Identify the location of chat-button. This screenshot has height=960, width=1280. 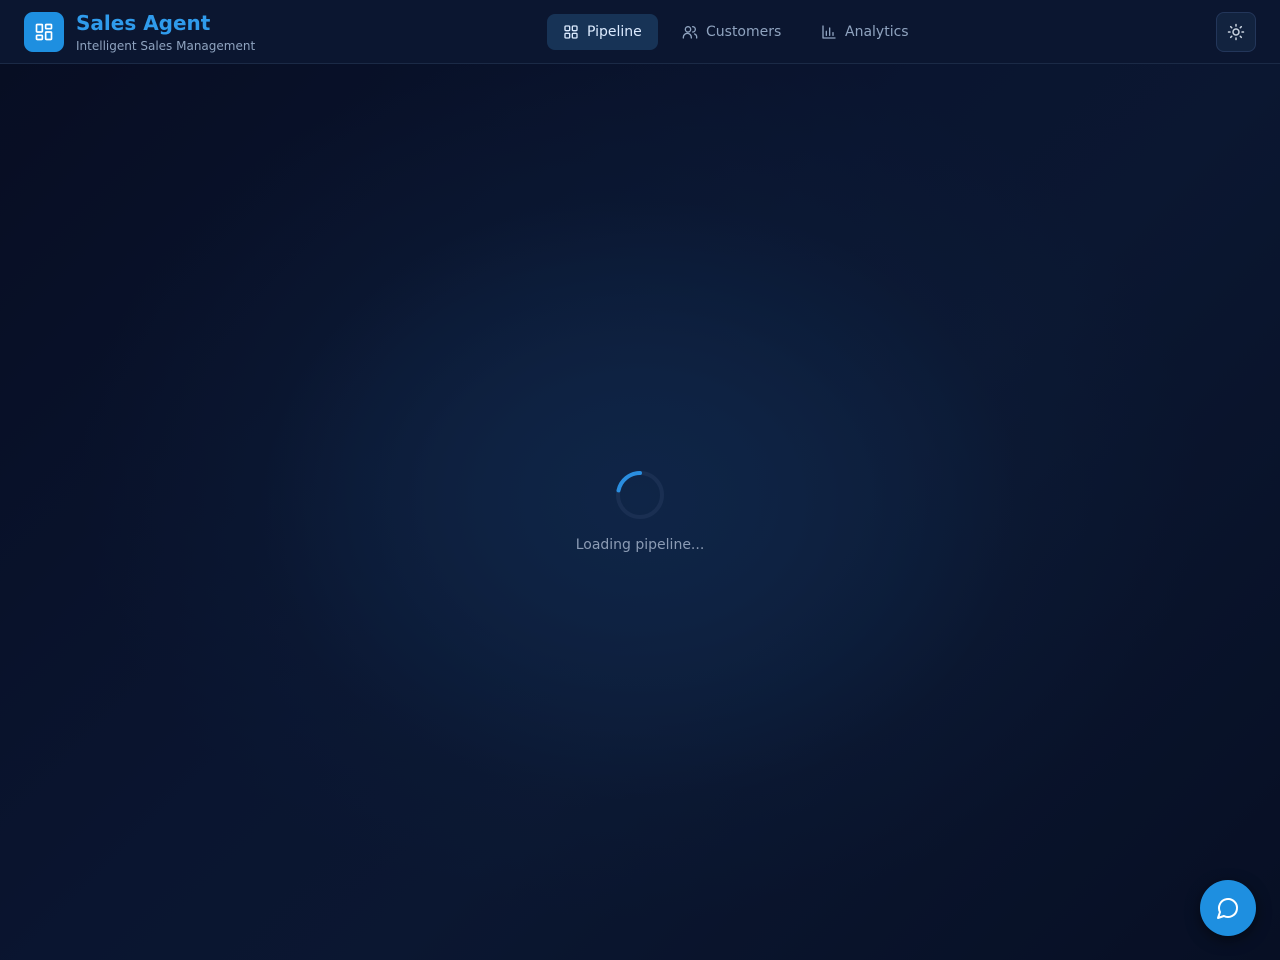
(1228, 908).